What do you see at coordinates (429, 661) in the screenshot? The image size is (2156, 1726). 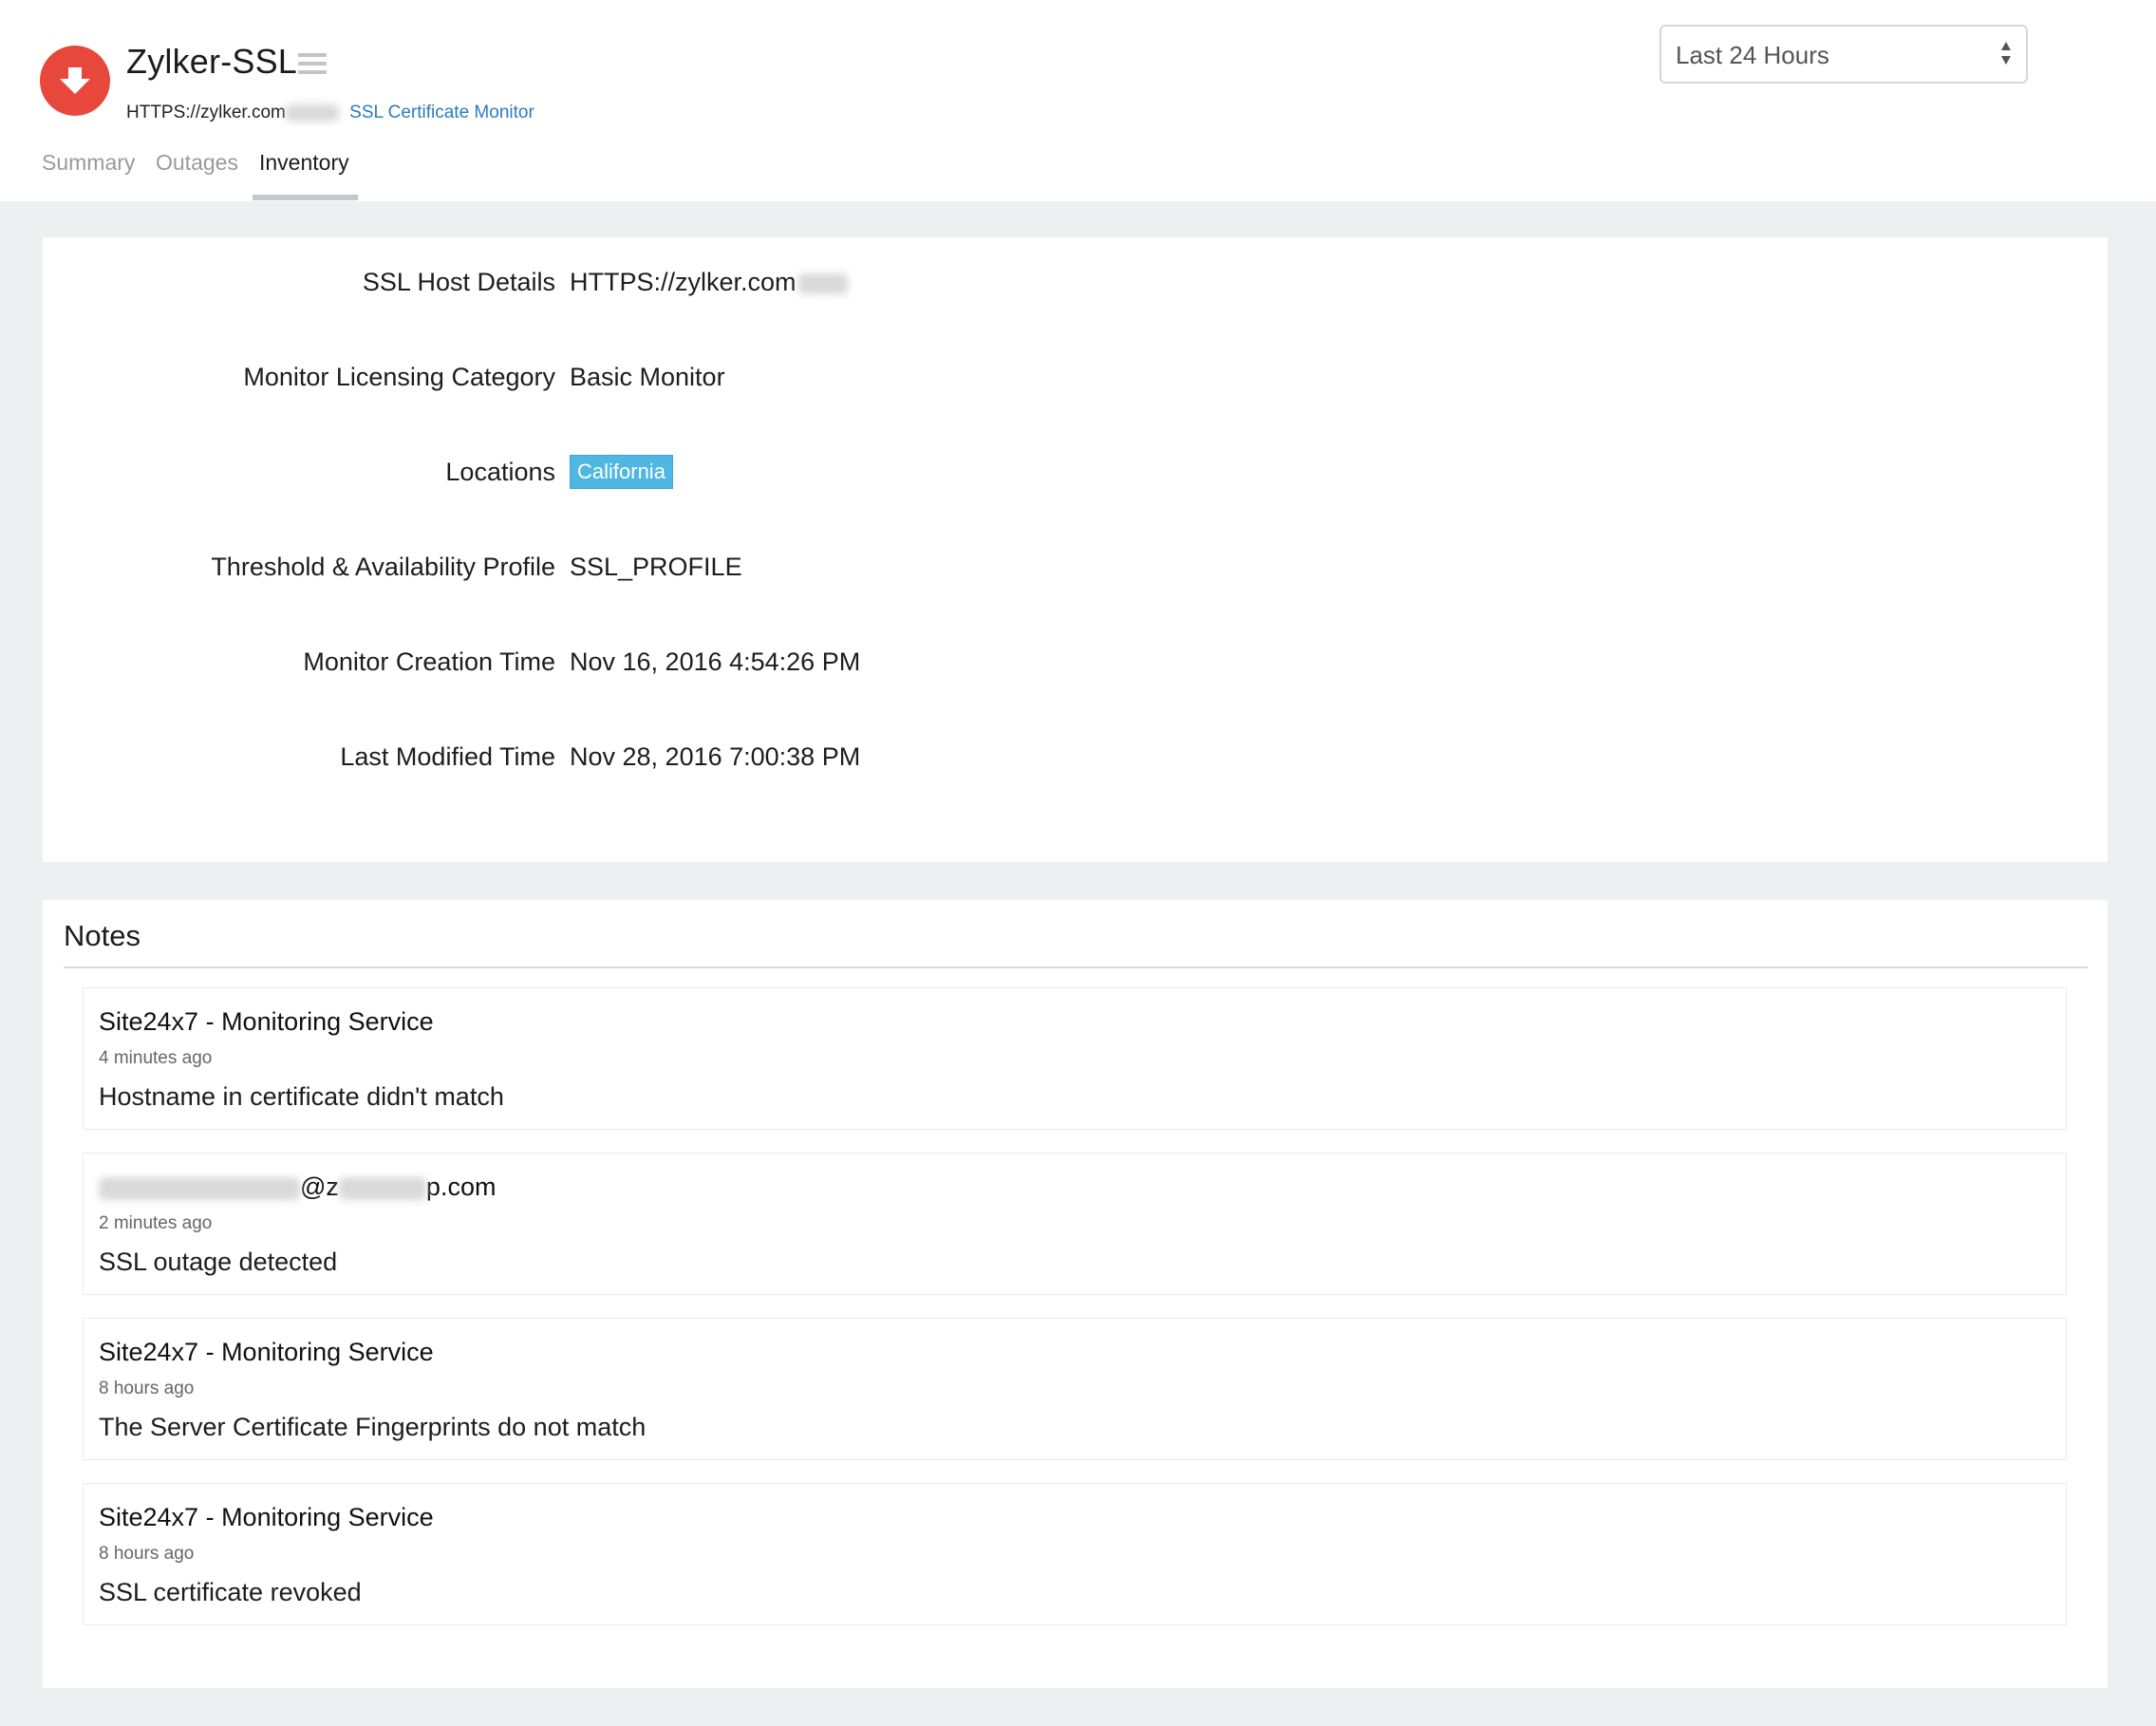 I see `creation-time-label: Monitor Creation Time` at bounding box center [429, 661].